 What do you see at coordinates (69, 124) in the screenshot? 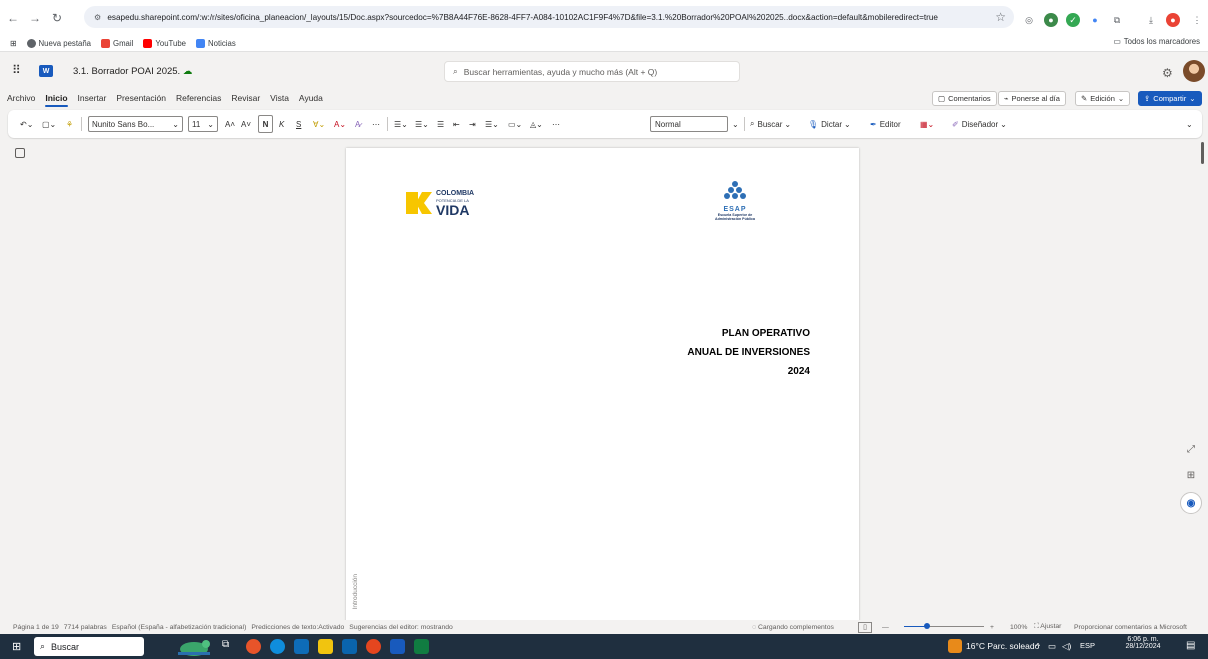
I see `format-painter-icon: ⚘` at bounding box center [69, 124].